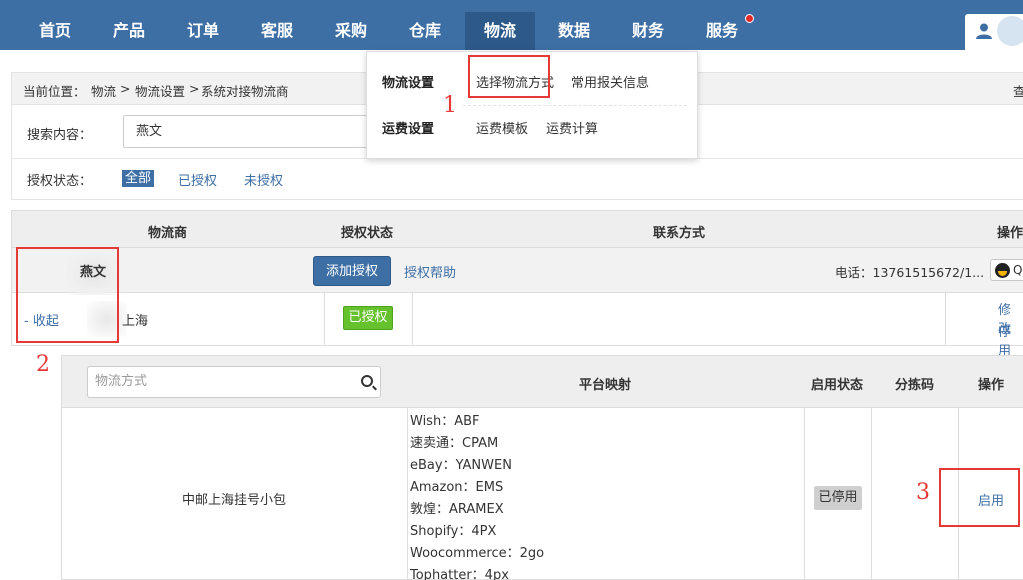 This screenshot has width=1023, height=580. What do you see at coordinates (1018, 270) in the screenshot?
I see `qq-label: Q` at bounding box center [1018, 270].